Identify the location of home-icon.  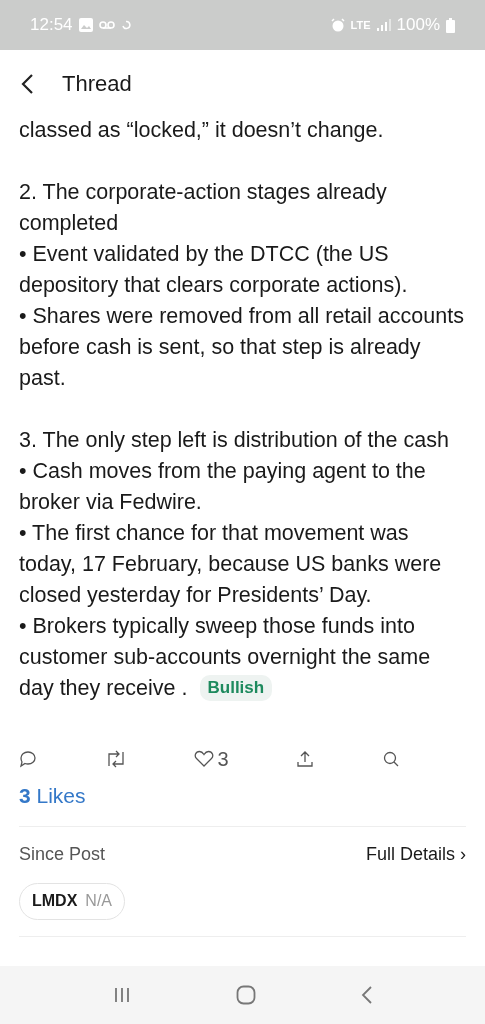
(245, 995).